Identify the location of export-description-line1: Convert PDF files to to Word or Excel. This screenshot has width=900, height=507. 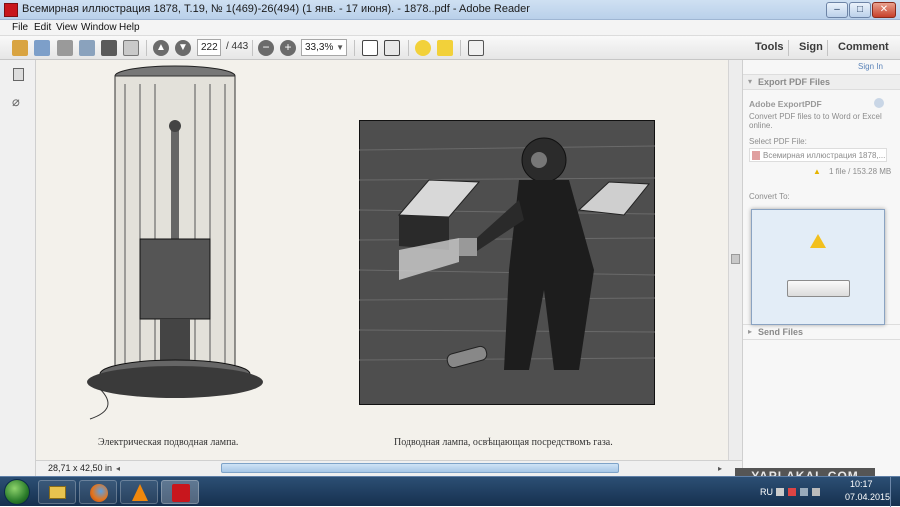
(815, 116).